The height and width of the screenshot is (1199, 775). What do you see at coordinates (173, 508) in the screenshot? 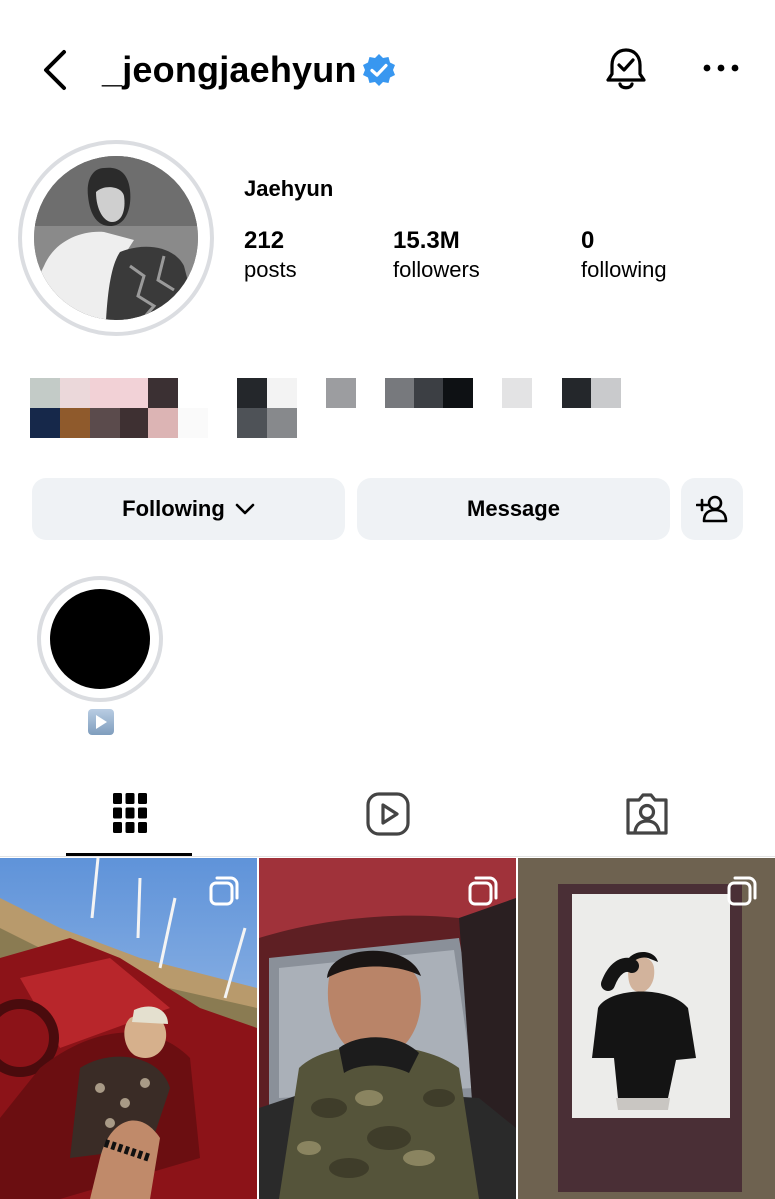
I see `following-button-label: Following` at bounding box center [173, 508].